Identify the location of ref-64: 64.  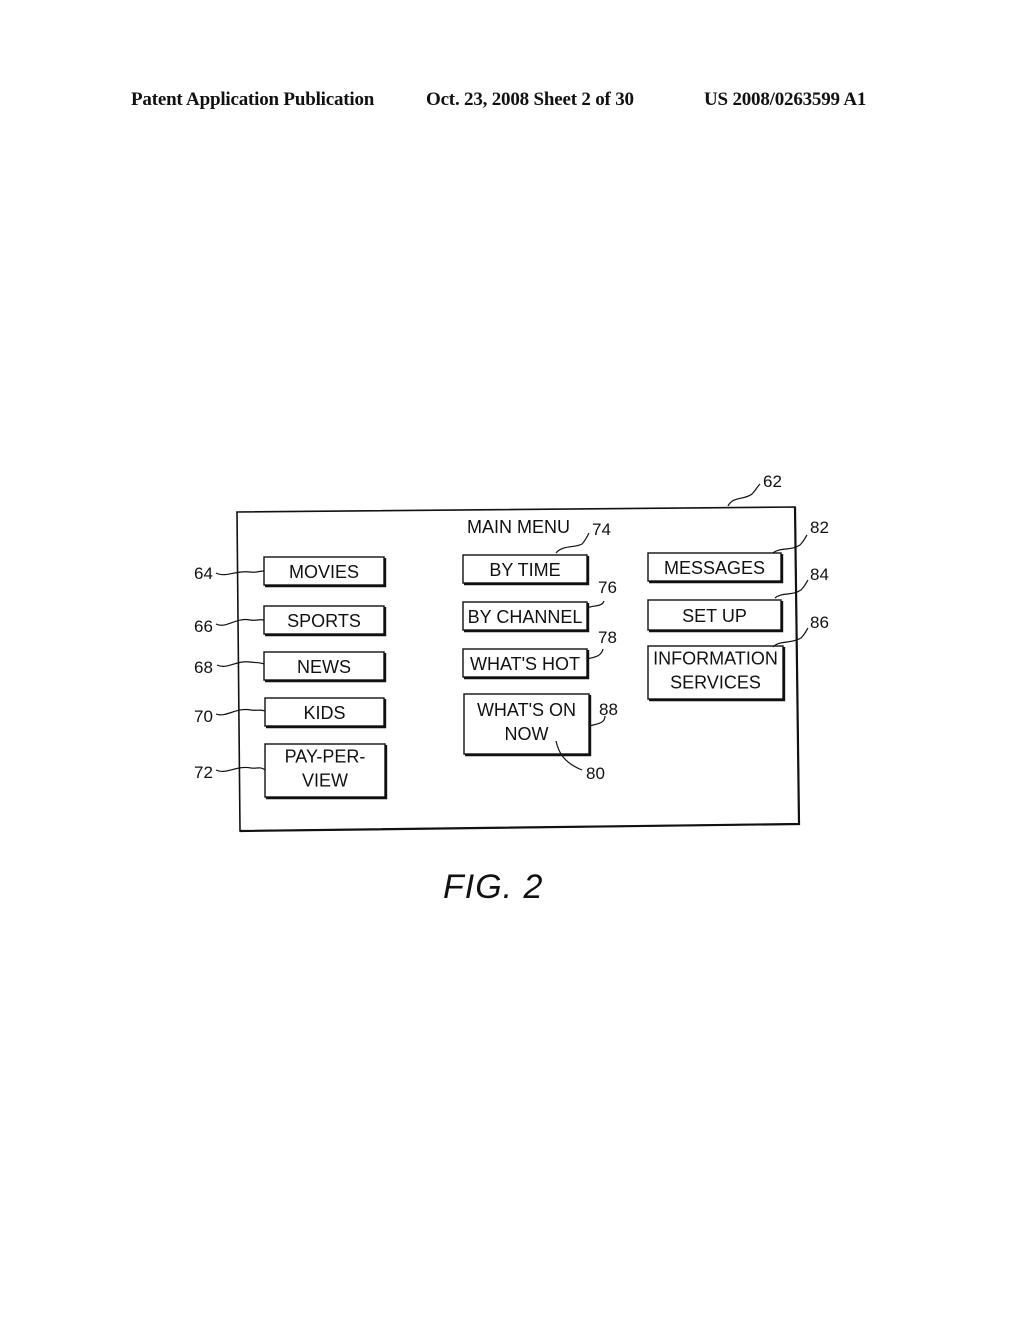
(203, 573).